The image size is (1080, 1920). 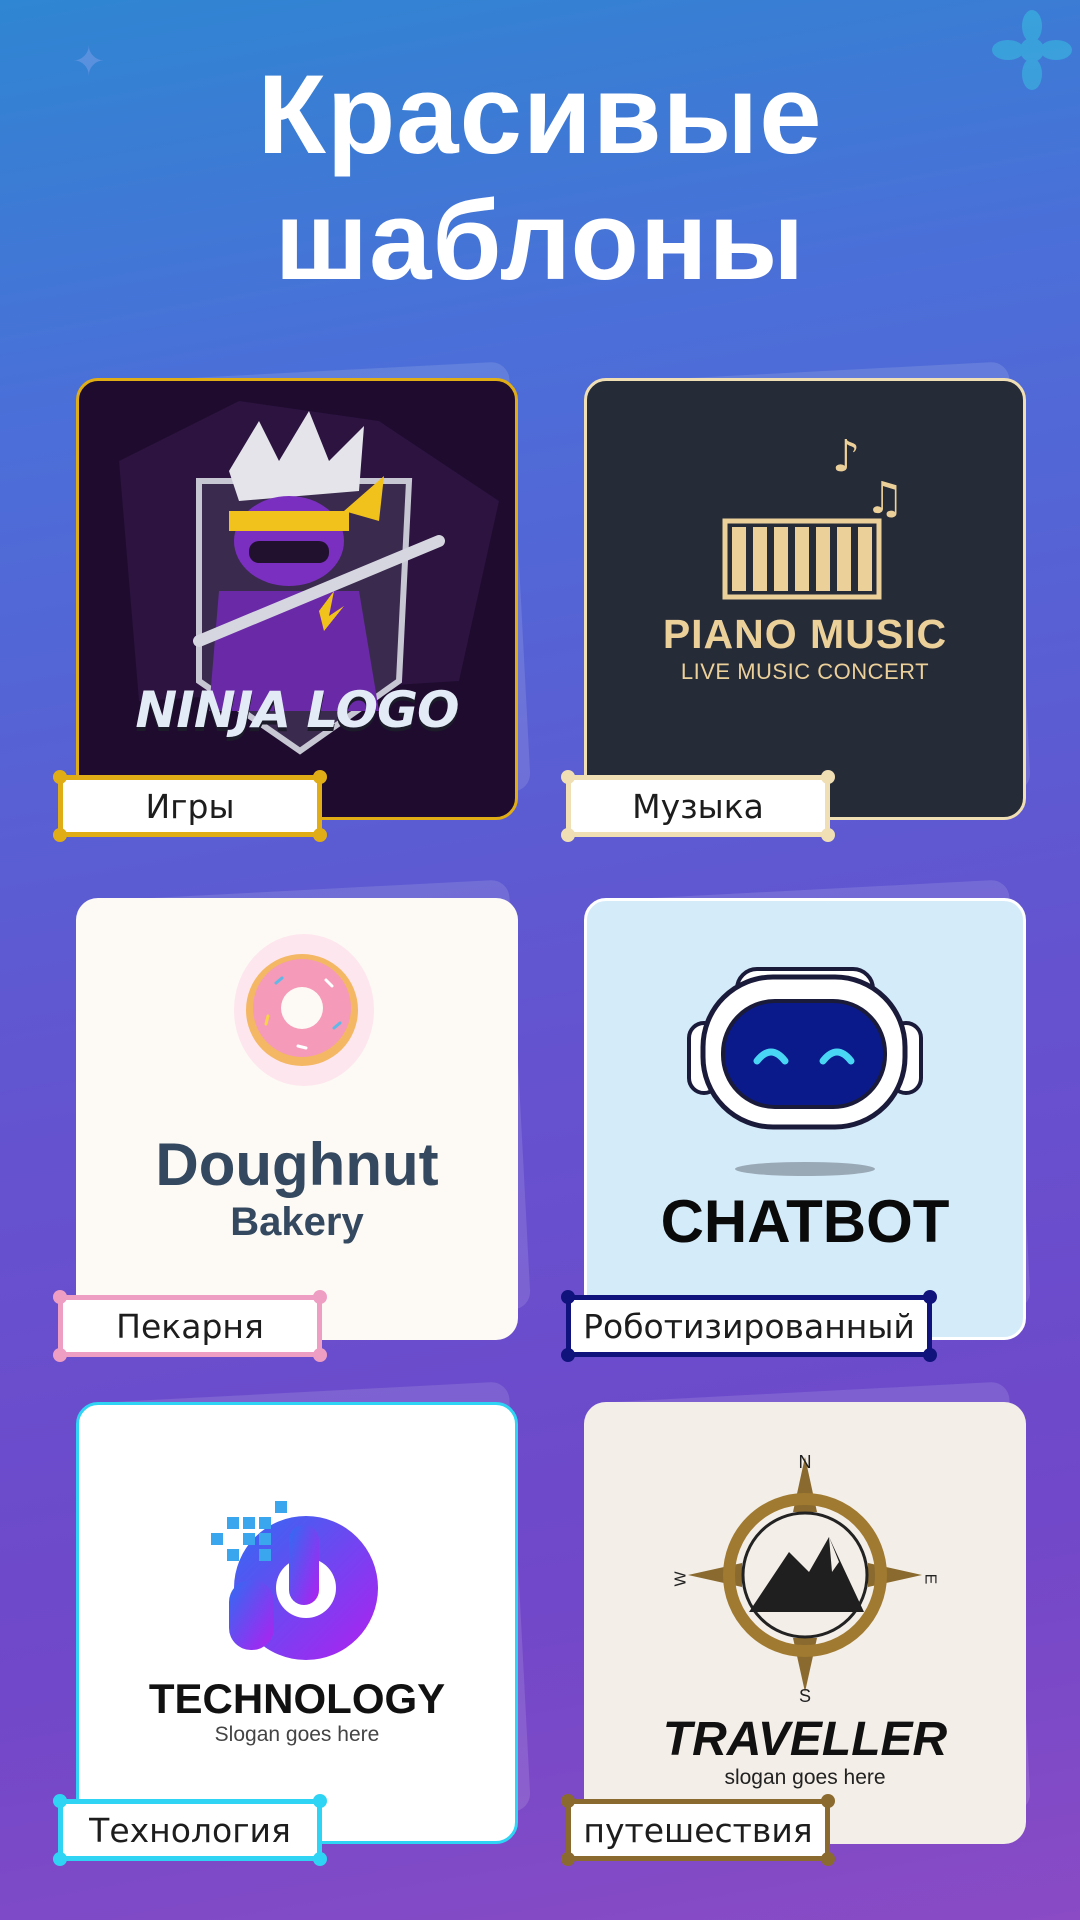 I want to click on technology-logo-slogan: Slogan goes here, so click(x=297, y=1734).